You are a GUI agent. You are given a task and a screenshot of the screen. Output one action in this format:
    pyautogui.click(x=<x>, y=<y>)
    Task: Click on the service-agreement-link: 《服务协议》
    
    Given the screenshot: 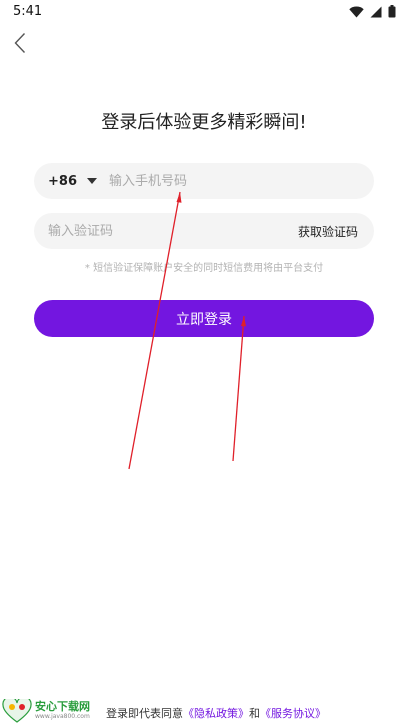 What is the action you would take?
    pyautogui.click(x=293, y=713)
    